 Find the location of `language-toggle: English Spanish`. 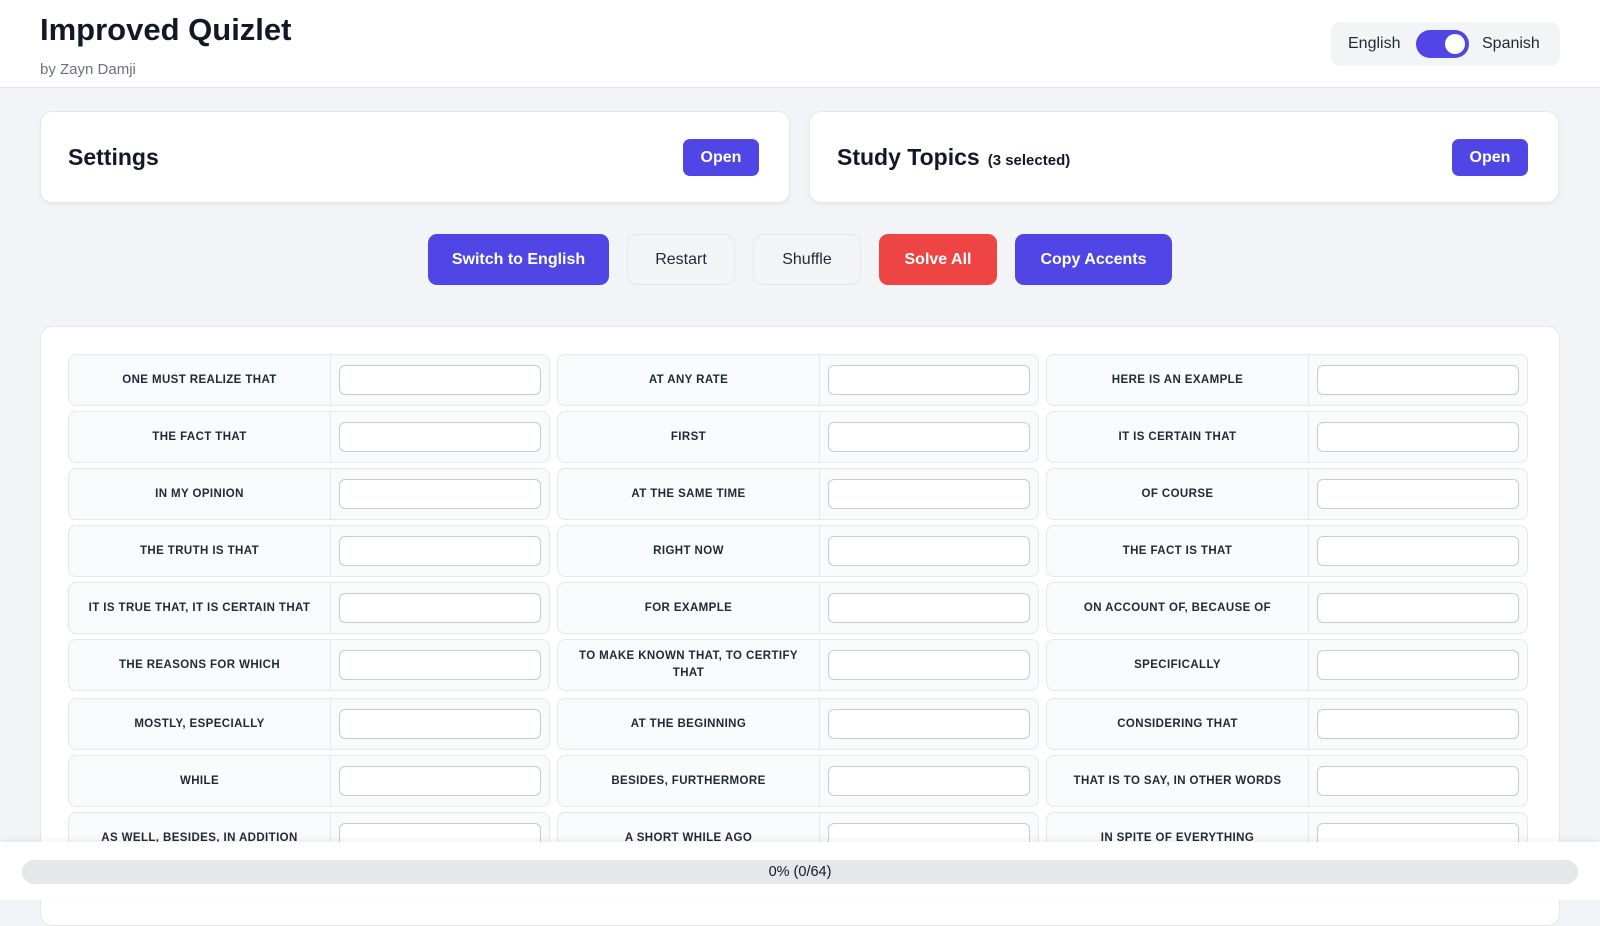

language-toggle: English Spanish is located at coordinates (1445, 44).